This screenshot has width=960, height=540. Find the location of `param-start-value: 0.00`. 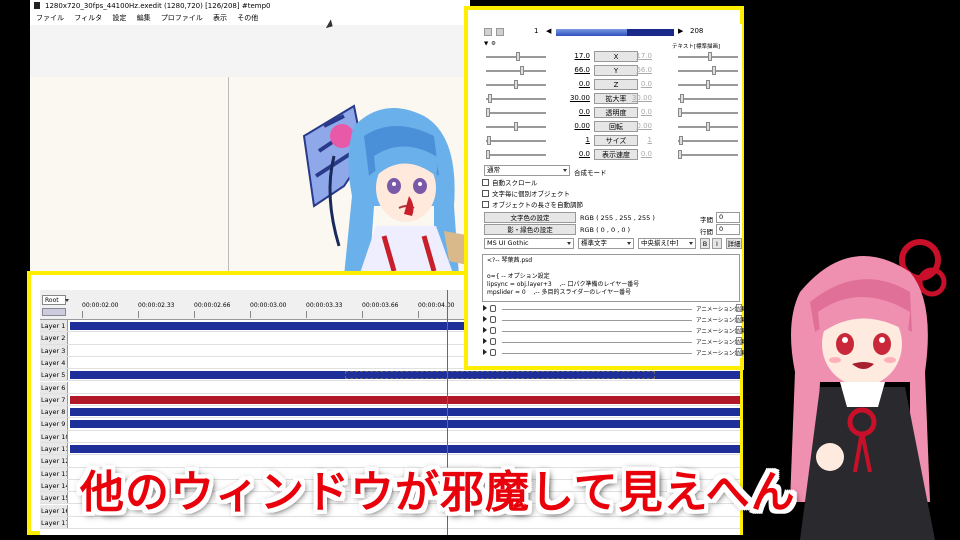

param-start-value: 0.00 is located at coordinates (577, 126).